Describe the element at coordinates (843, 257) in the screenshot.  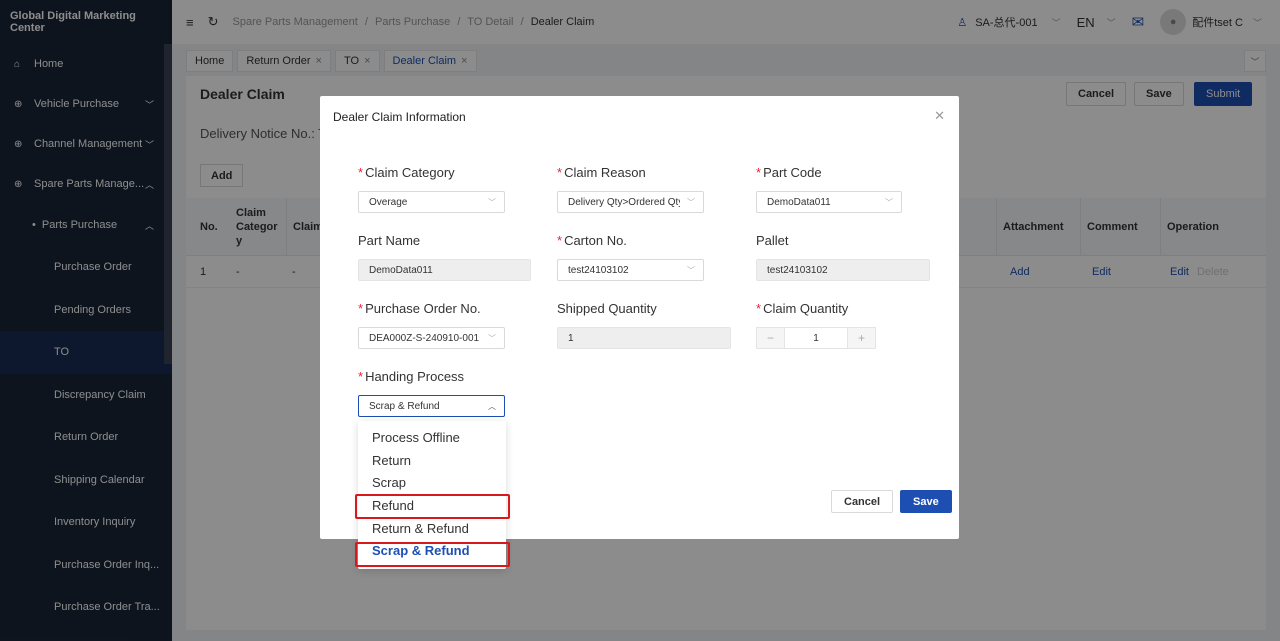
I see `pallet-field: Pallet test24103102` at that location.